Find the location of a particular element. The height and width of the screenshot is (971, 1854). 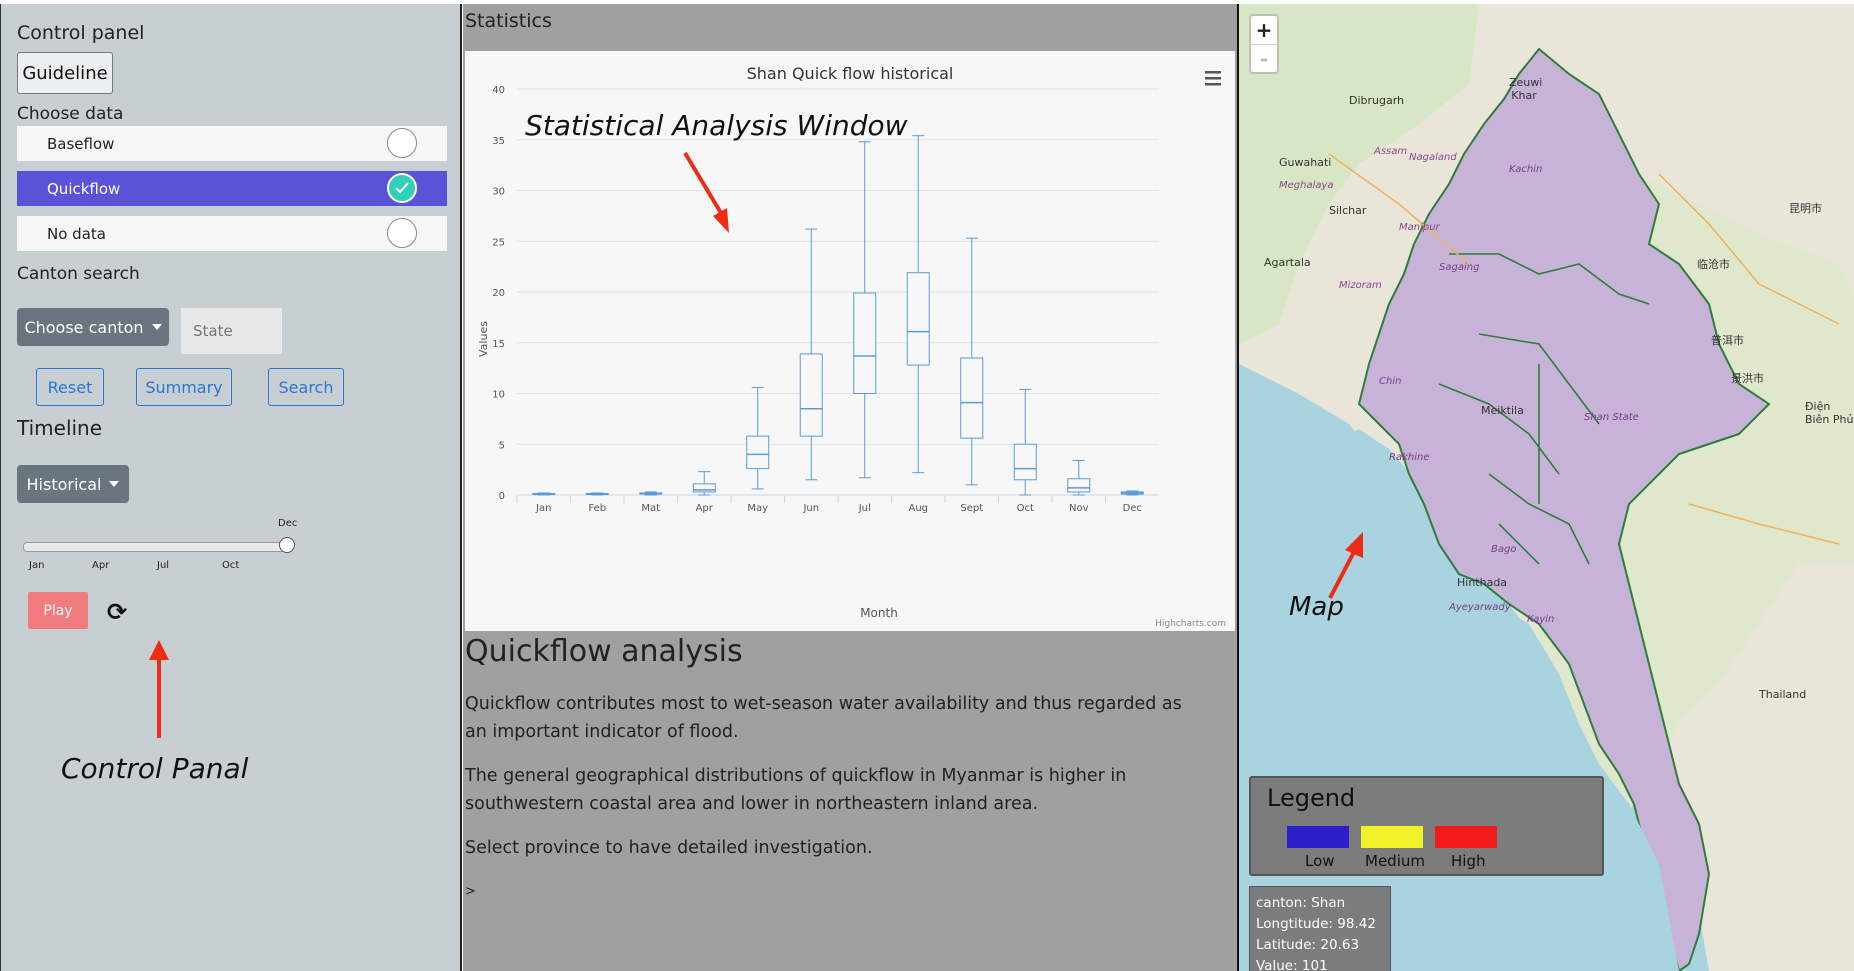

y-tick-label: 0 is located at coordinates (502, 496).